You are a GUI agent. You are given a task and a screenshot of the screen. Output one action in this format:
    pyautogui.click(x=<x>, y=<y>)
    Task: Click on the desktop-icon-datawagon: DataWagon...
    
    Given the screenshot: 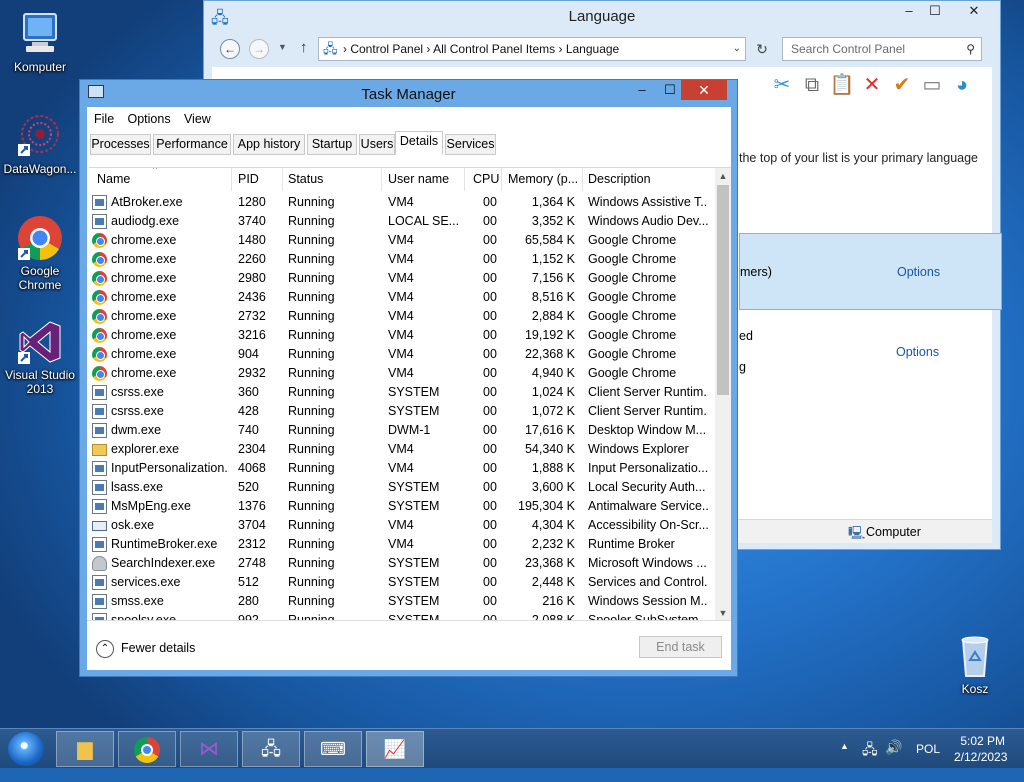 What is the action you would take?
    pyautogui.click(x=40, y=144)
    